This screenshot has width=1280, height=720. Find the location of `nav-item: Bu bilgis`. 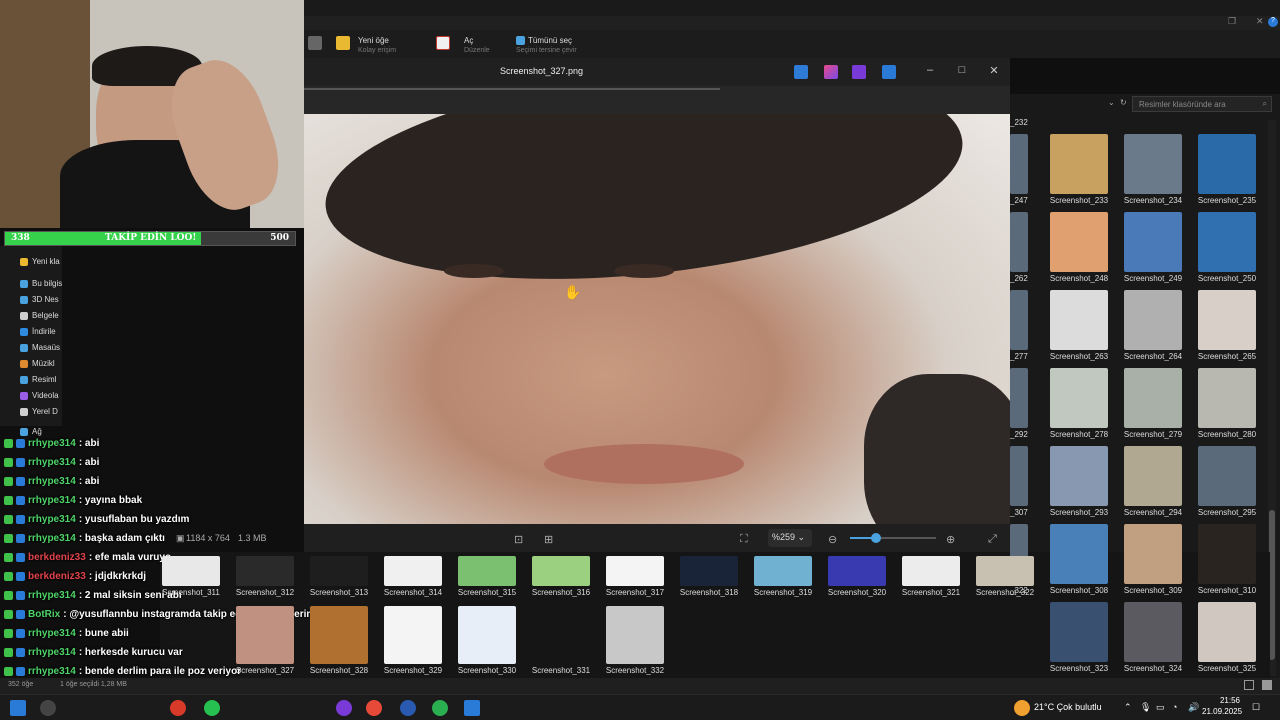

nav-item: Bu bilgis is located at coordinates (41, 283).